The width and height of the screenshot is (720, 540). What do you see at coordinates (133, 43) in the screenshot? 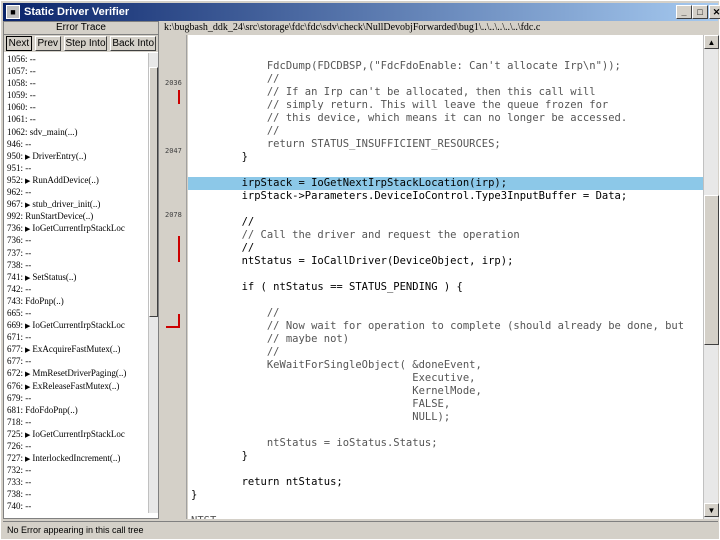
I see `back-into-button: Back Into` at bounding box center [133, 43].